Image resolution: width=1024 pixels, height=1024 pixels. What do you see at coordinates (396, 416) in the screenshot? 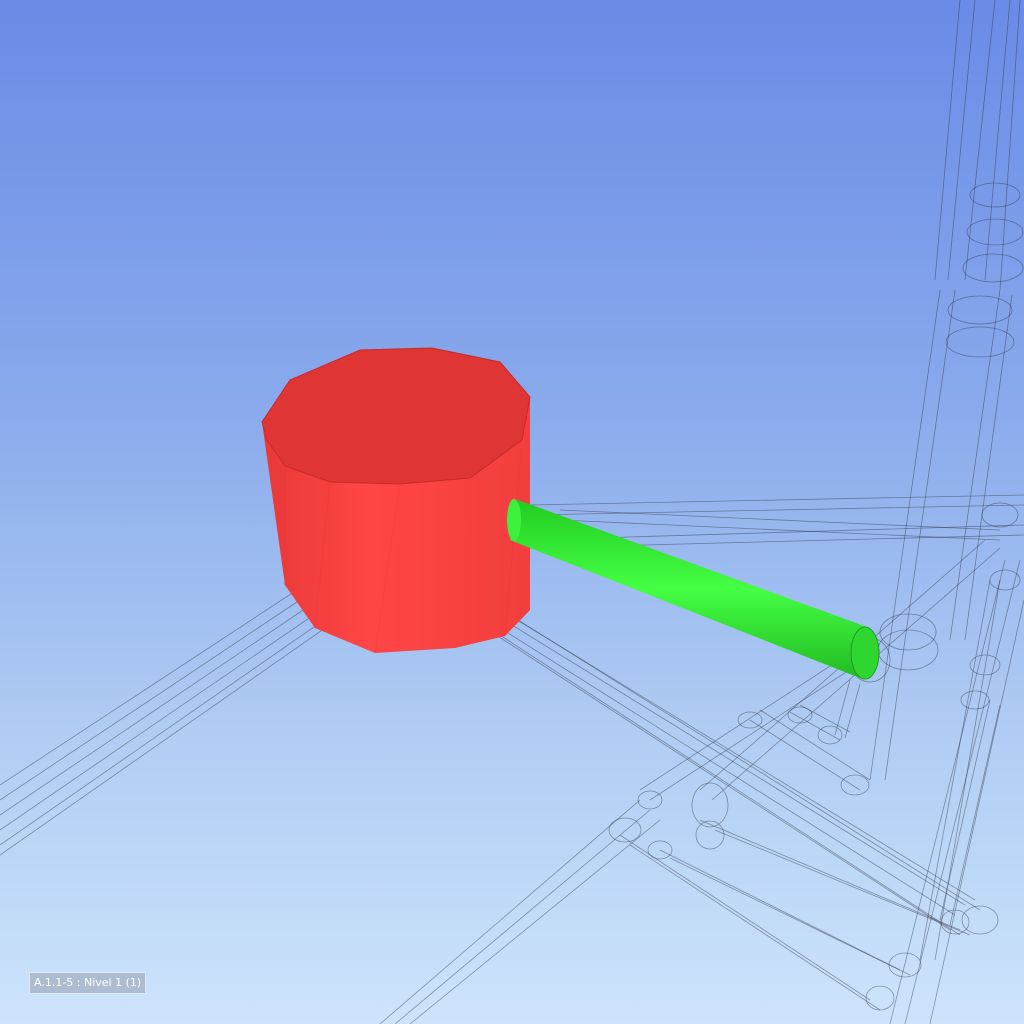
I see `tank-top` at bounding box center [396, 416].